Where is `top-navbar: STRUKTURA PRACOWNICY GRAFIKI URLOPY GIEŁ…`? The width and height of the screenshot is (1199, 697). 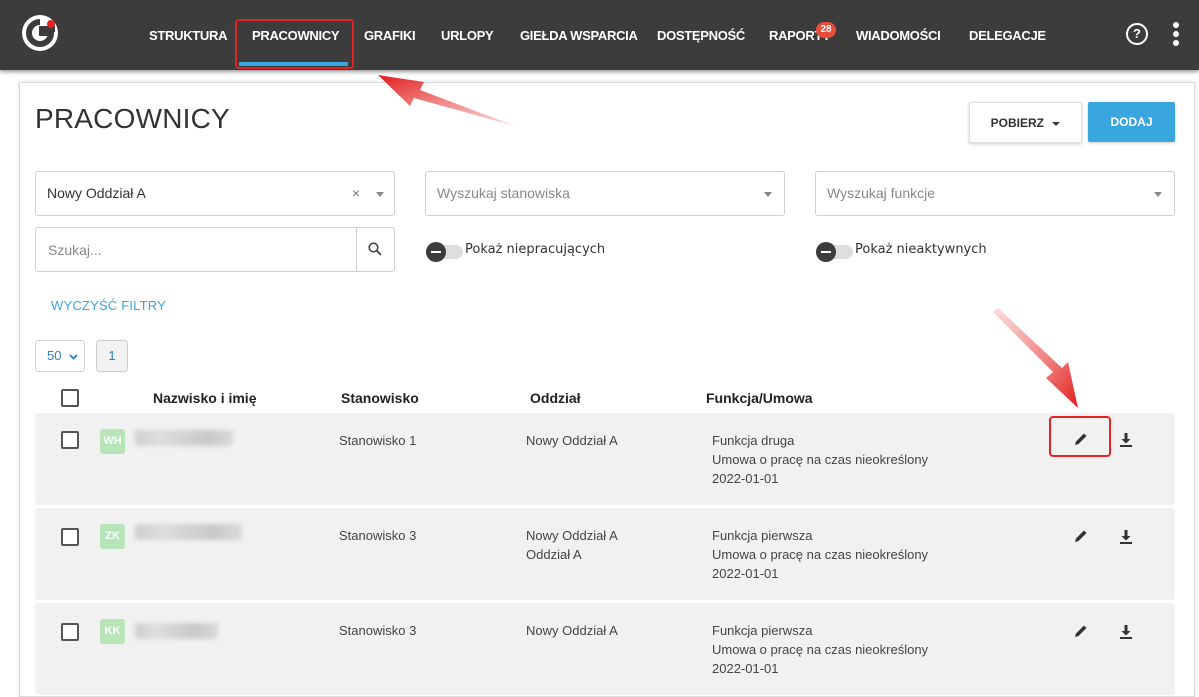 top-navbar: STRUKTURA PRACOWNICY GRAFIKI URLOPY GIEŁ… is located at coordinates (599, 35).